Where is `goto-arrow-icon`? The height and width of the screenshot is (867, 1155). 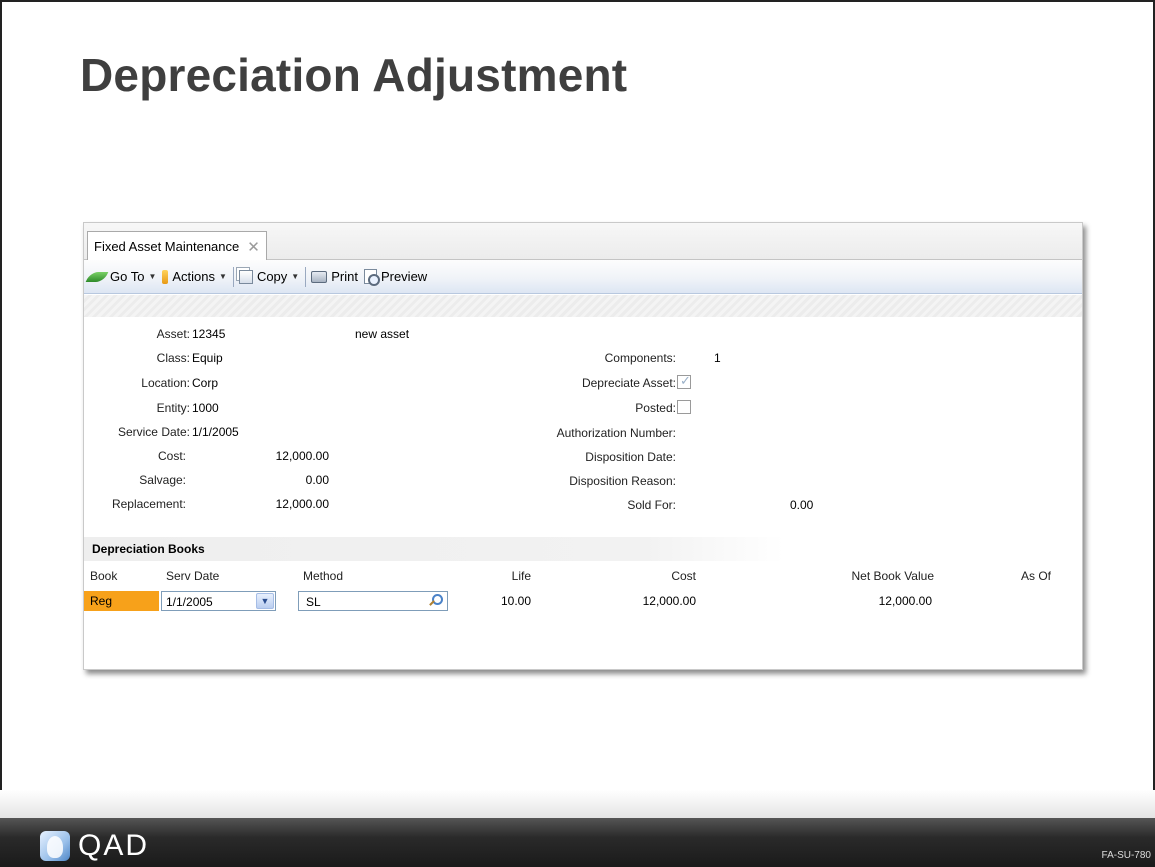 goto-arrow-icon is located at coordinates (97, 276).